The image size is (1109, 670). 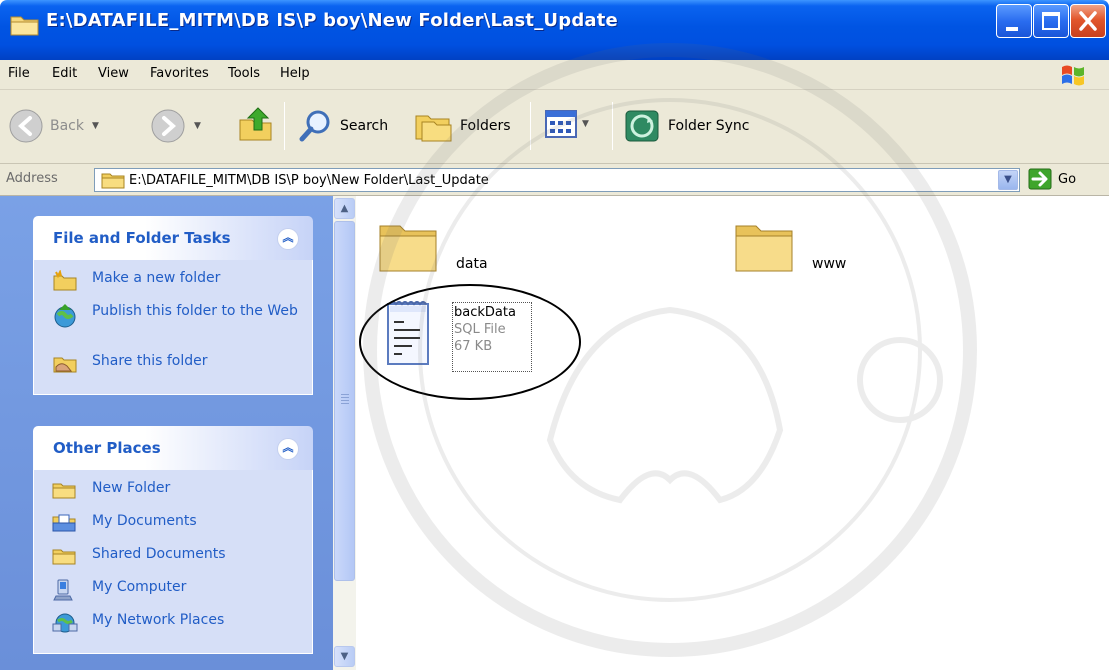 I want to click on grip-icon, so click(x=345, y=394).